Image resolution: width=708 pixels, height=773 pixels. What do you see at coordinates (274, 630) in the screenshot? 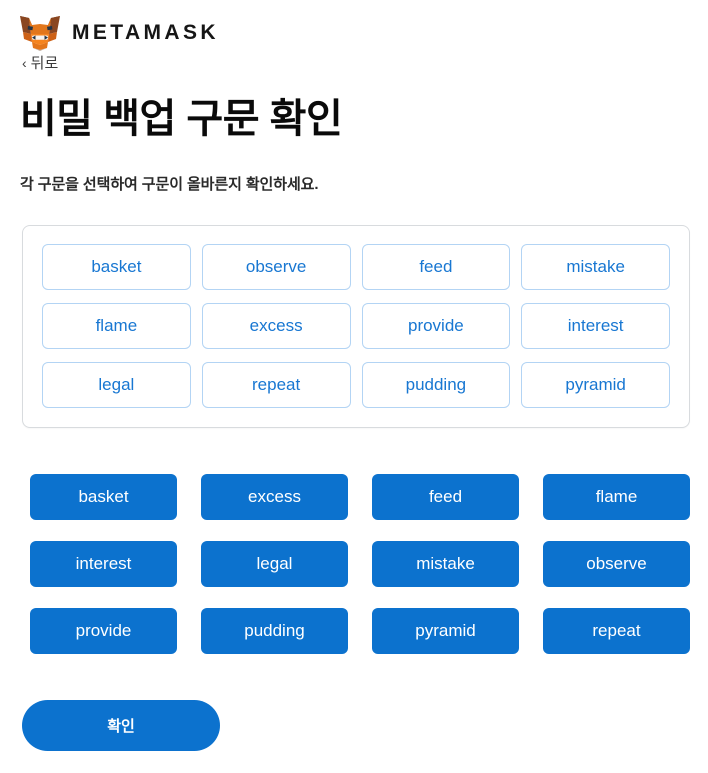
I see `word-bank-button: pudding` at bounding box center [274, 630].